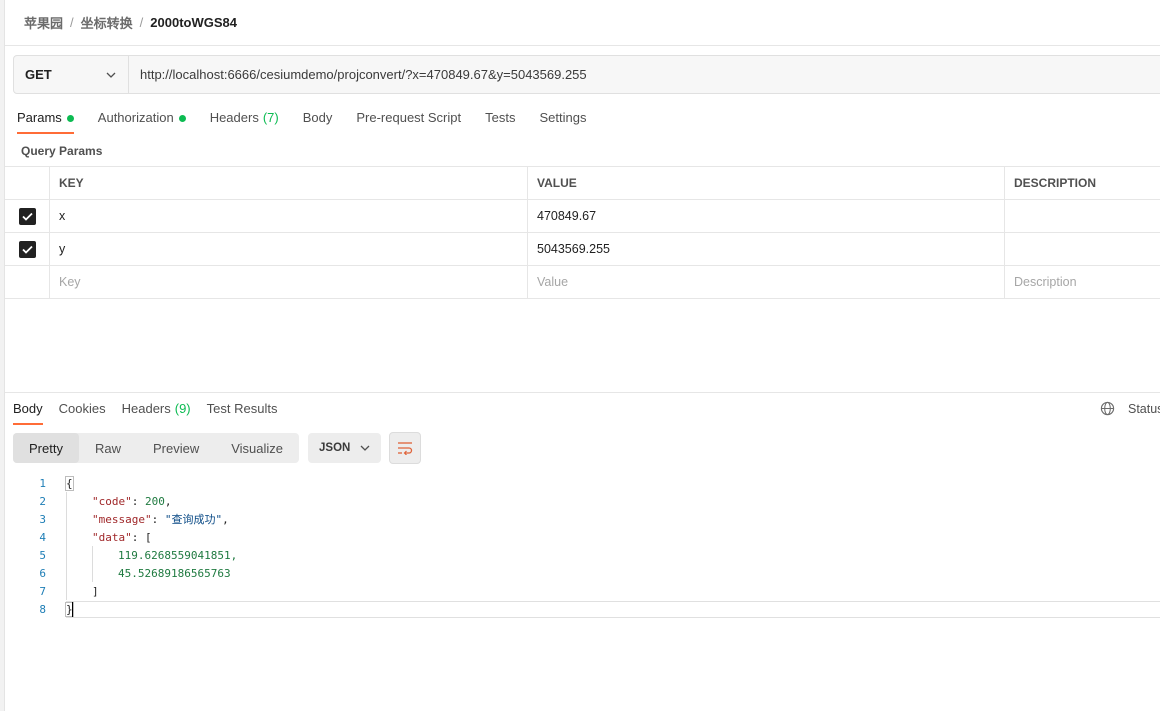 This screenshot has height=711, width=1160. What do you see at coordinates (176, 448) in the screenshot?
I see `view-mode-preview: Preview` at bounding box center [176, 448].